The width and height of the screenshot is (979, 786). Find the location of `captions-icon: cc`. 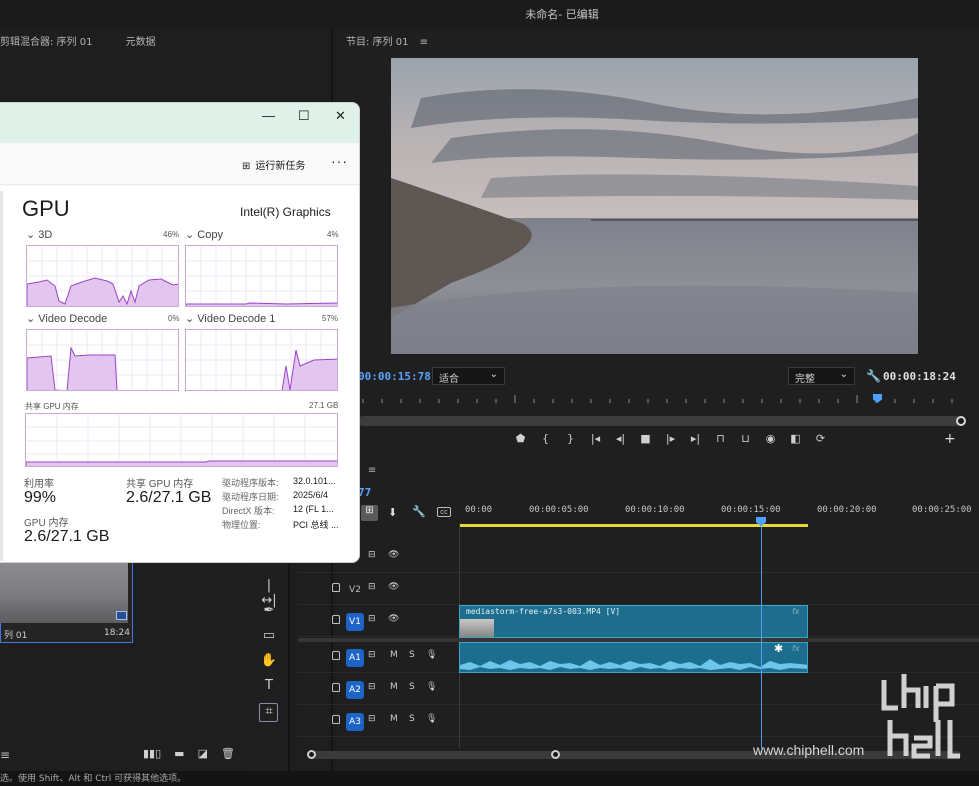

captions-icon: cc is located at coordinates (444, 512).